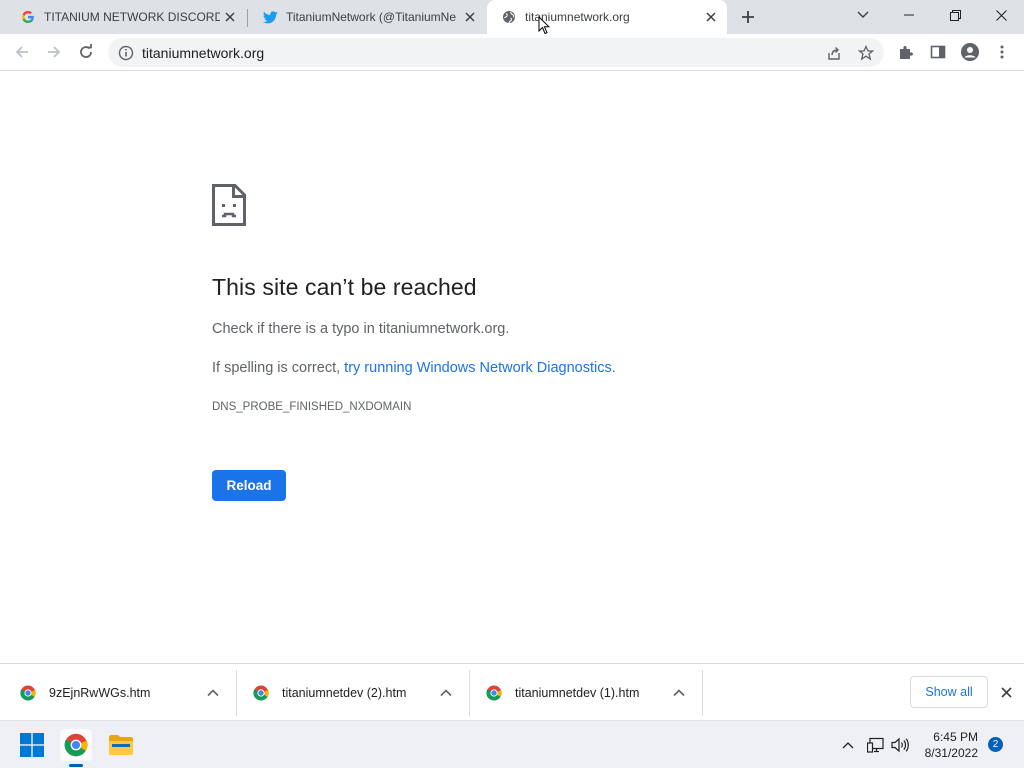  What do you see at coordinates (509, 17) in the screenshot?
I see `globe-icon` at bounding box center [509, 17].